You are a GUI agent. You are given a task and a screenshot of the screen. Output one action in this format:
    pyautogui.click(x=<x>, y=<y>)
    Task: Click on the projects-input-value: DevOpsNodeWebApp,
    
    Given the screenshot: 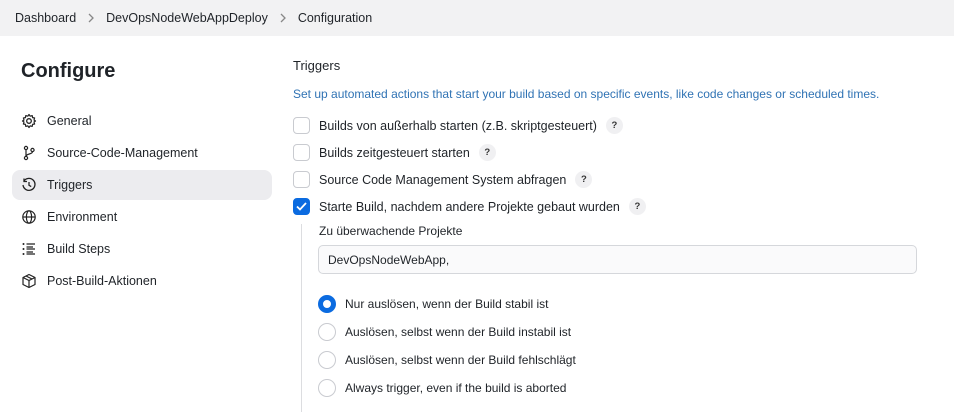 What is the action you would take?
    pyautogui.click(x=389, y=259)
    